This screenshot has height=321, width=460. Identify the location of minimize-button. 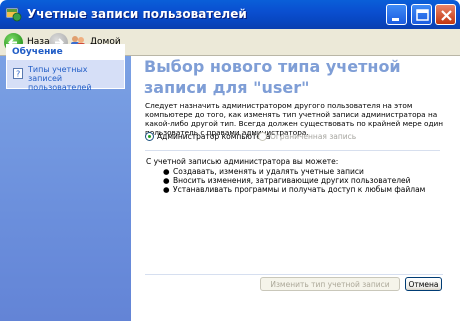
(396, 14).